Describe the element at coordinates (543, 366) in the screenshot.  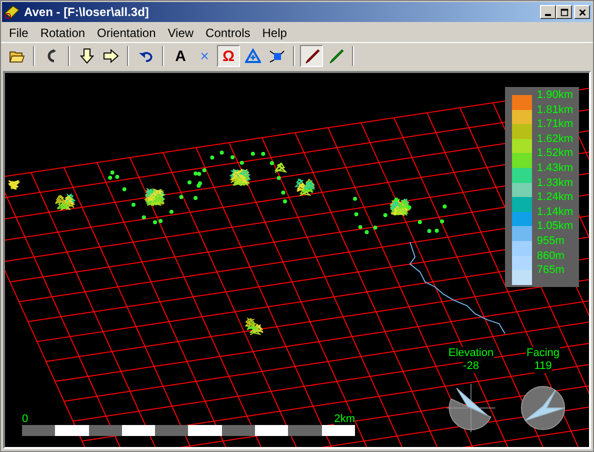
I see `dial-value: 119` at that location.